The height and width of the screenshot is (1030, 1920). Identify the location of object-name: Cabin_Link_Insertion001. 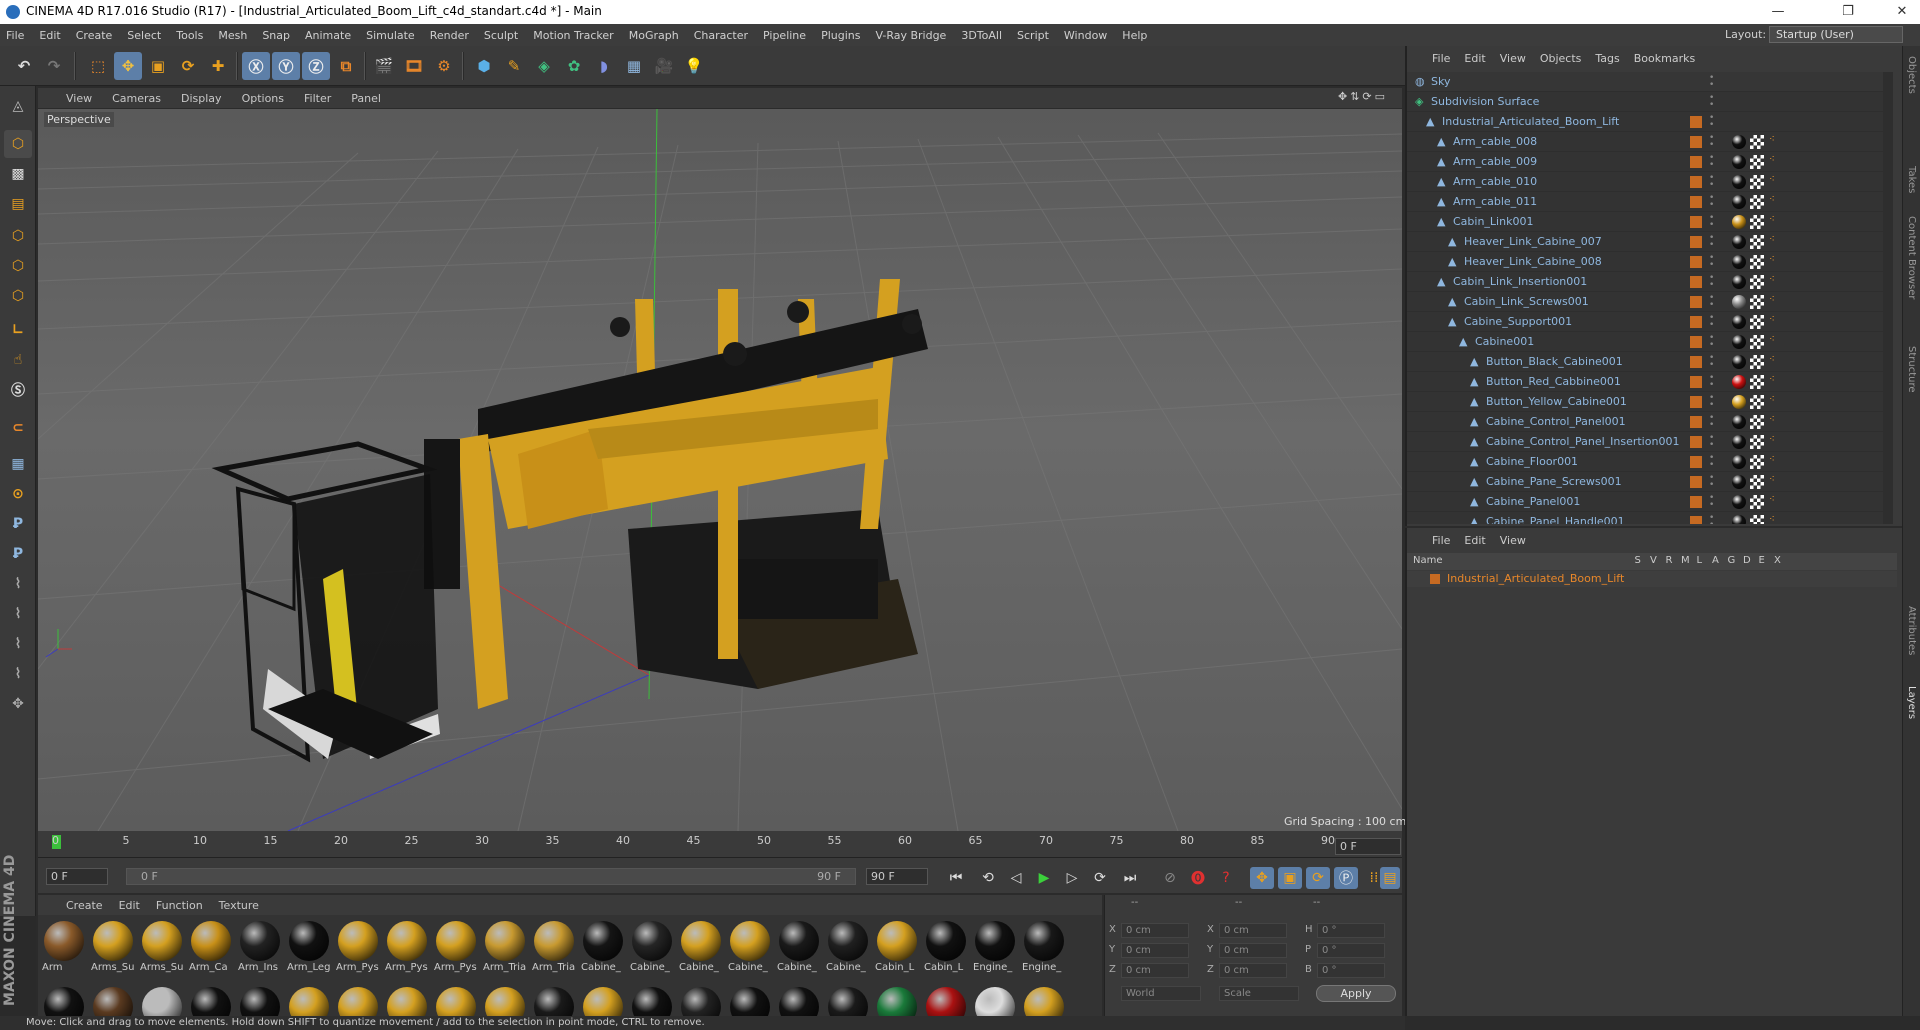
(1520, 281).